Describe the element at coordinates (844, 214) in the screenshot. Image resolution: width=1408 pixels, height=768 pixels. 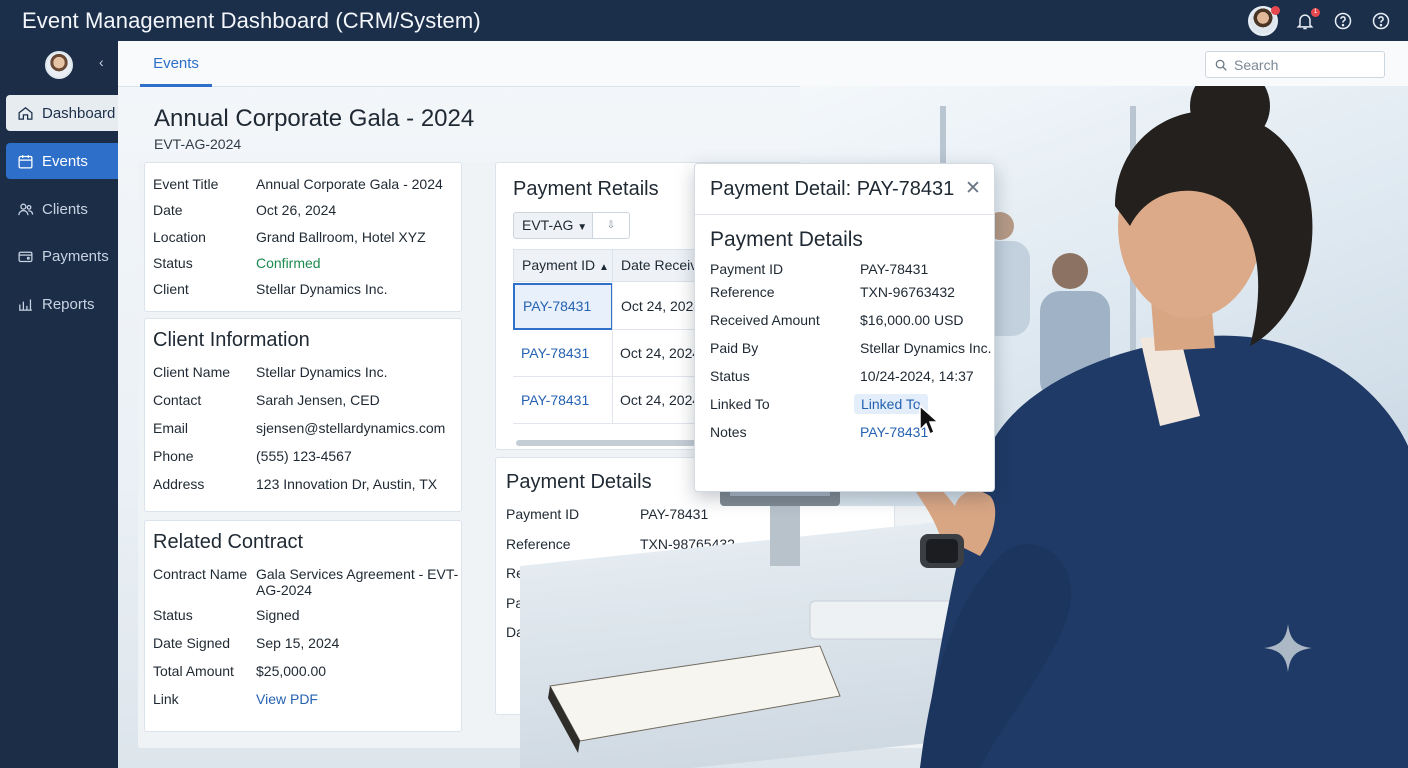
I see `dialog-divider` at that location.